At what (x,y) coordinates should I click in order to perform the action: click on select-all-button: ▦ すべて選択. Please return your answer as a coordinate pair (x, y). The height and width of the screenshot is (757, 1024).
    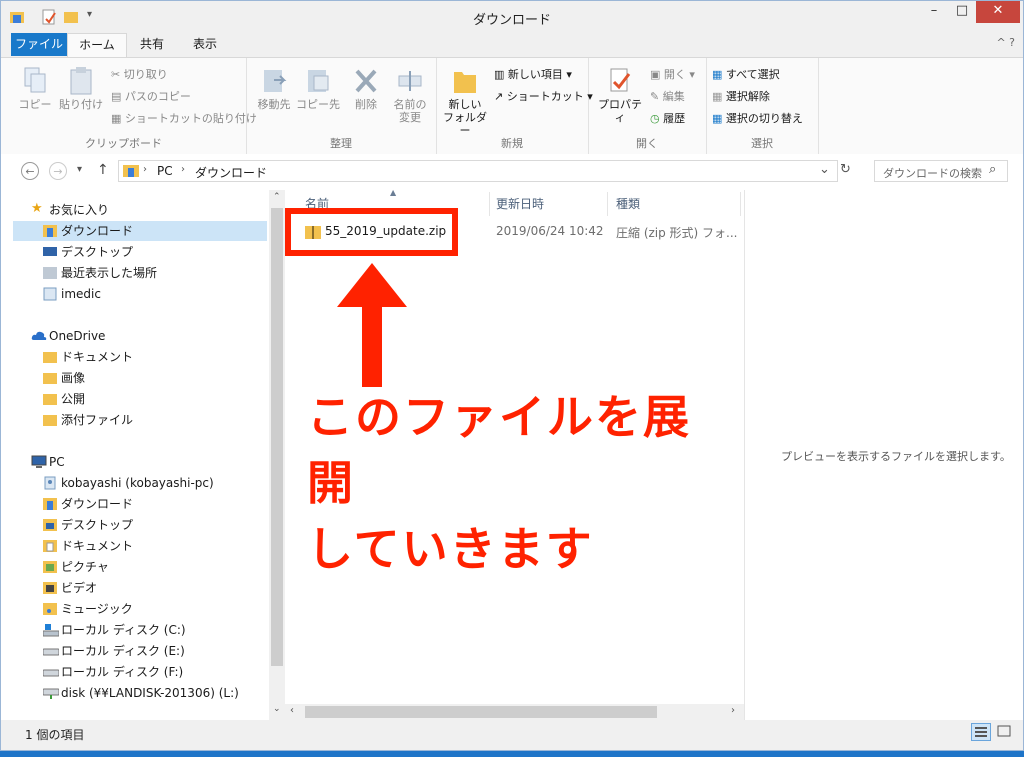
    Looking at the image, I should click on (746, 74).